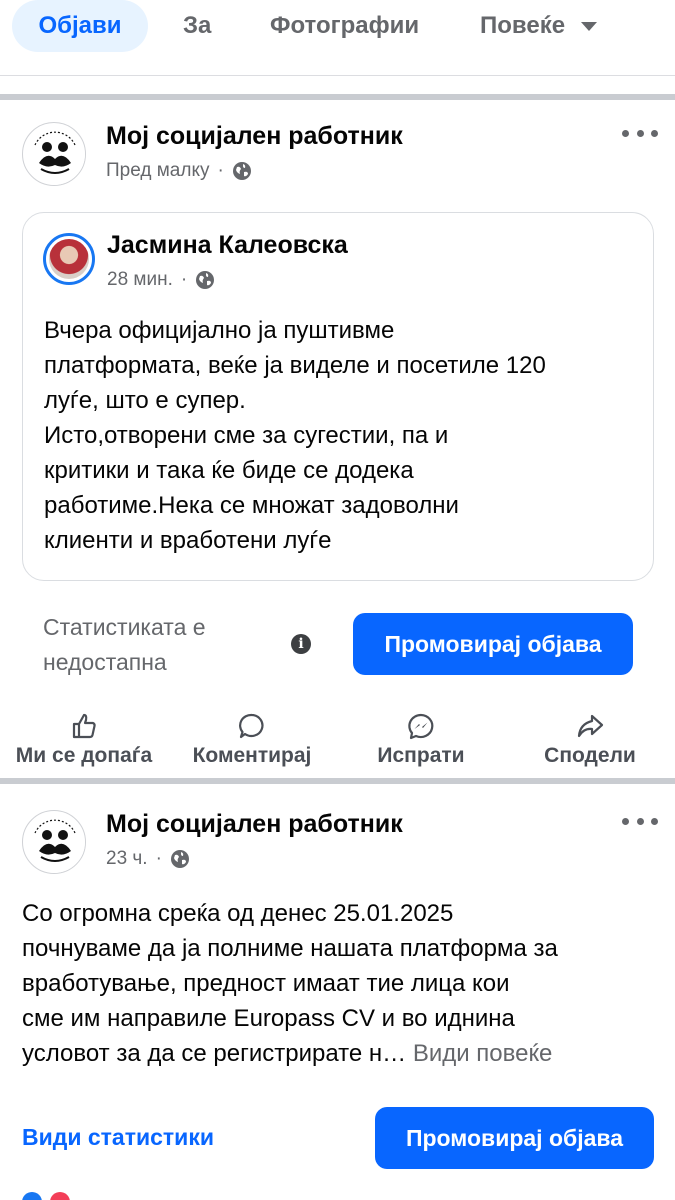 The width and height of the screenshot is (675, 1200). I want to click on reaction-like-icon, so click(32, 1196).